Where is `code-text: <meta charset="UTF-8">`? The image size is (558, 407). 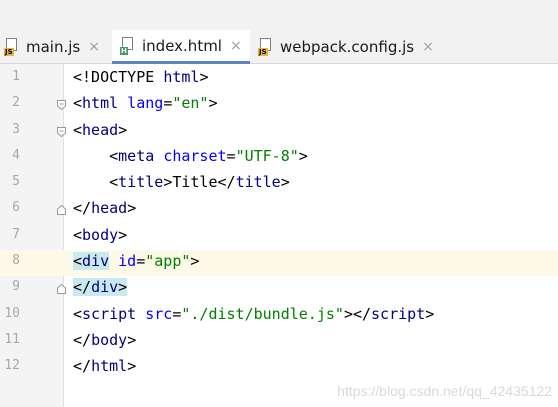
code-text: <meta charset="UTF-8"> is located at coordinates (190, 156).